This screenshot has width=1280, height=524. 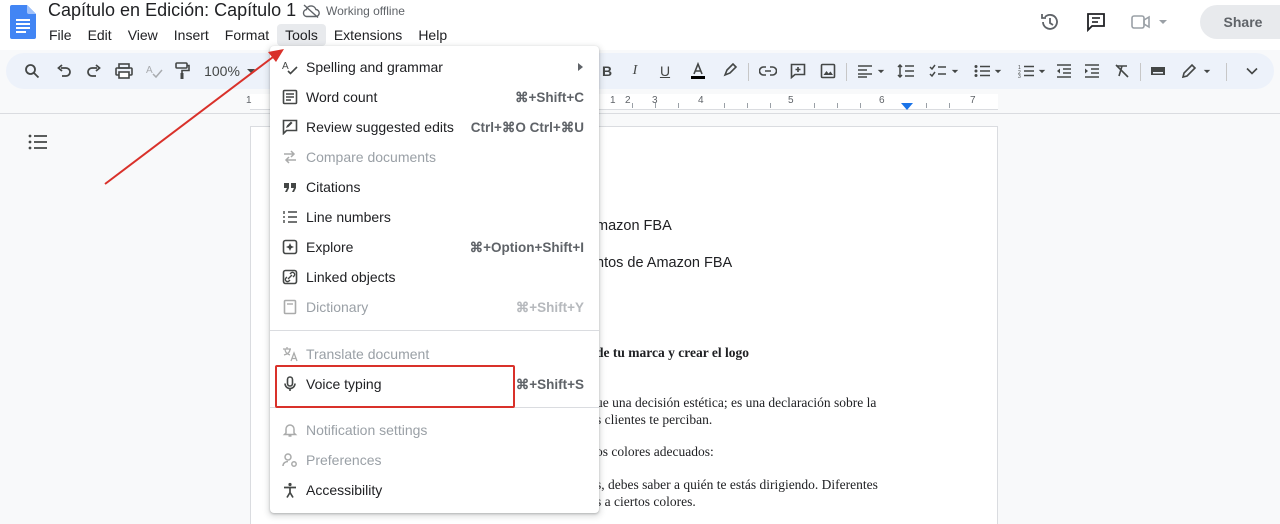 What do you see at coordinates (290, 217) in the screenshot?
I see `line-numbers-icon` at bounding box center [290, 217].